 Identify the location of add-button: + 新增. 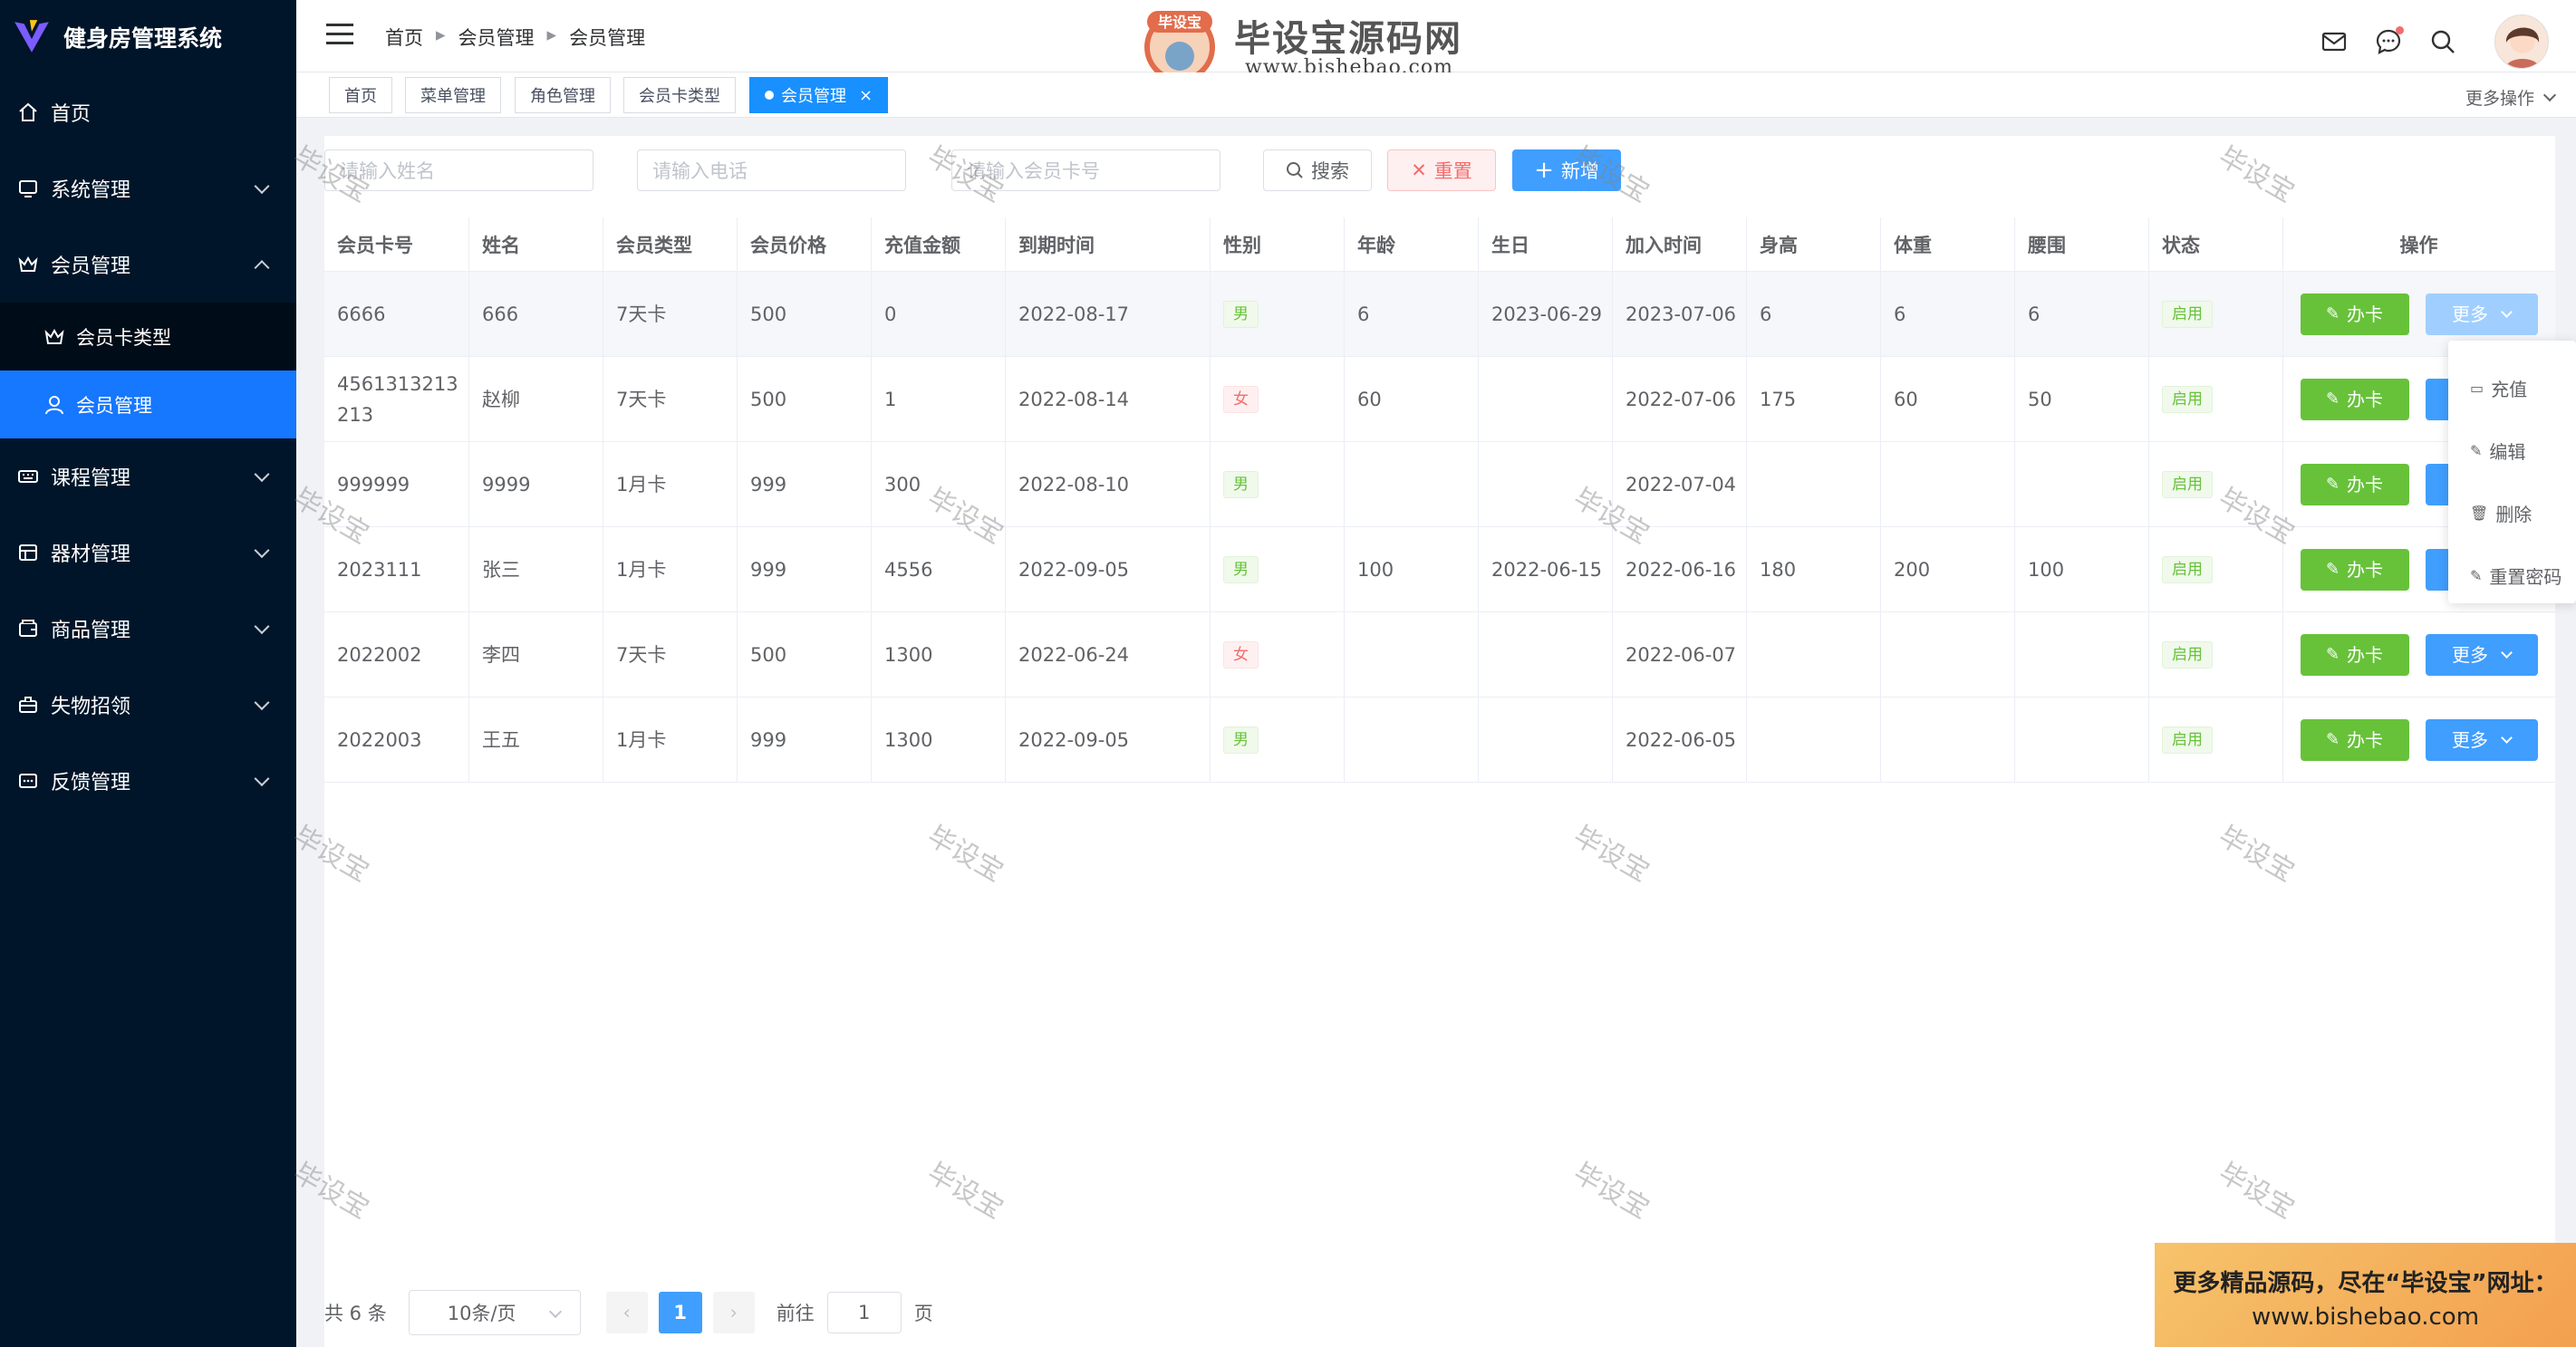
(1566, 170).